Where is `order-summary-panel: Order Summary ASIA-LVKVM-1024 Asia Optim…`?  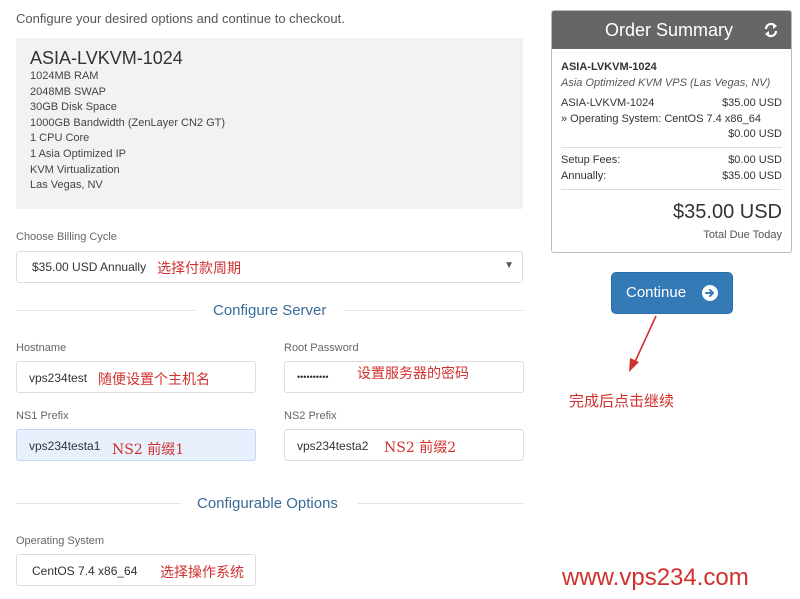
order-summary-panel: Order Summary ASIA-LVKVM-1024 Asia Optim… is located at coordinates (671, 131).